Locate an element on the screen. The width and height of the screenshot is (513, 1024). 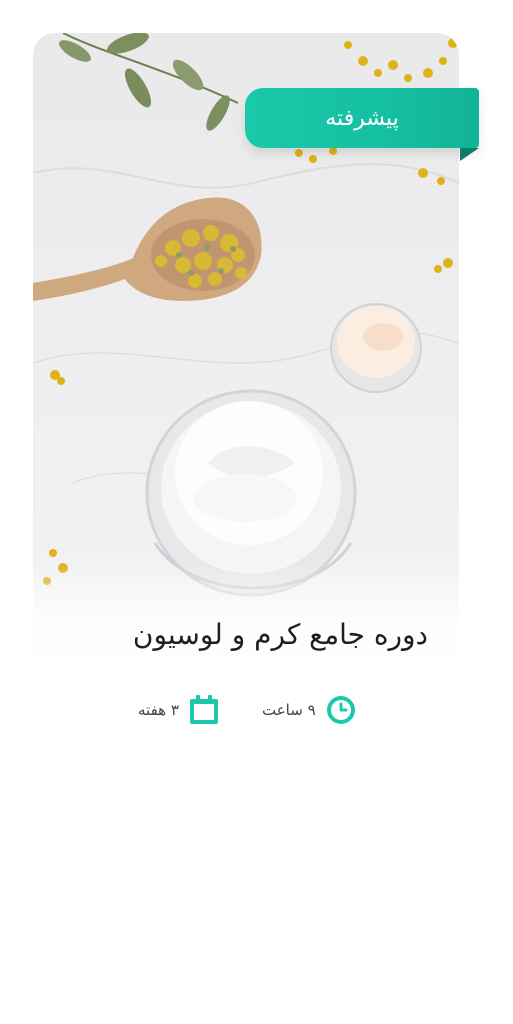
course-weeks: ۳ هفته is located at coordinates (179, 710).